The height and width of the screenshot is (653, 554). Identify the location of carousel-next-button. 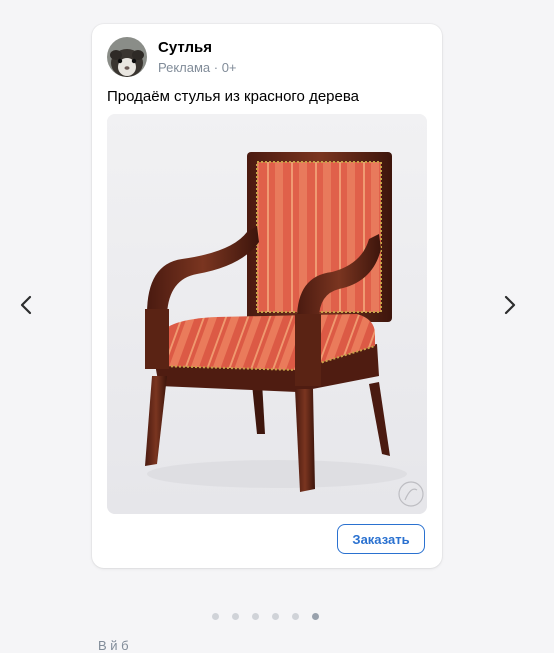
(509, 305).